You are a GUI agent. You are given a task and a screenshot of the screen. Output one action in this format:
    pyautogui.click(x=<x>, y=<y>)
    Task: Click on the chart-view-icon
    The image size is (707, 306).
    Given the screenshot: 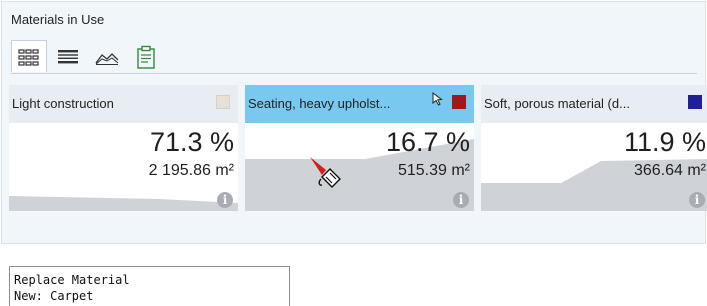 What is the action you would take?
    pyautogui.click(x=107, y=59)
    